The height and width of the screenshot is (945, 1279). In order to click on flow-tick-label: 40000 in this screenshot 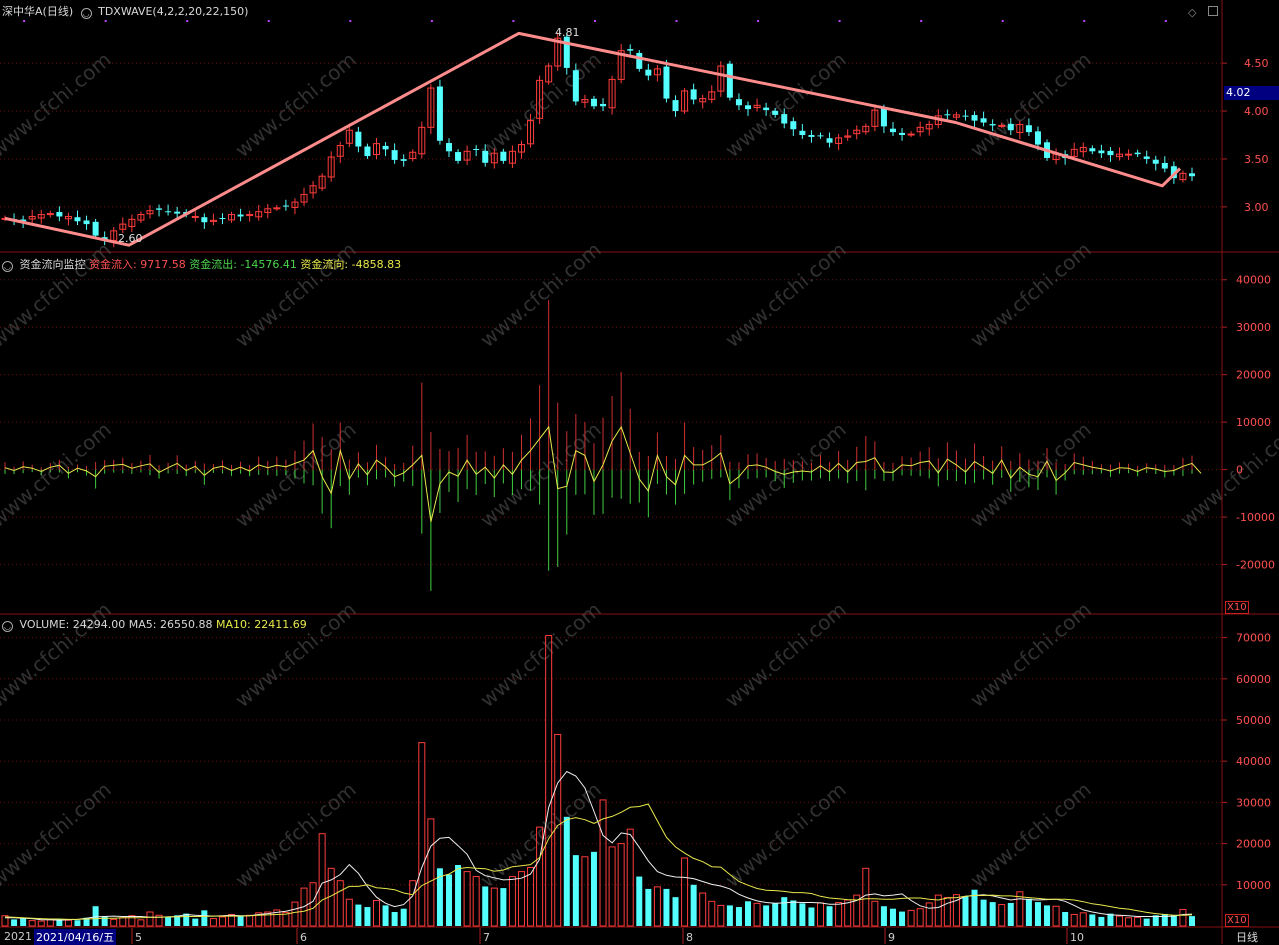, I will do `click(1253, 280)`.